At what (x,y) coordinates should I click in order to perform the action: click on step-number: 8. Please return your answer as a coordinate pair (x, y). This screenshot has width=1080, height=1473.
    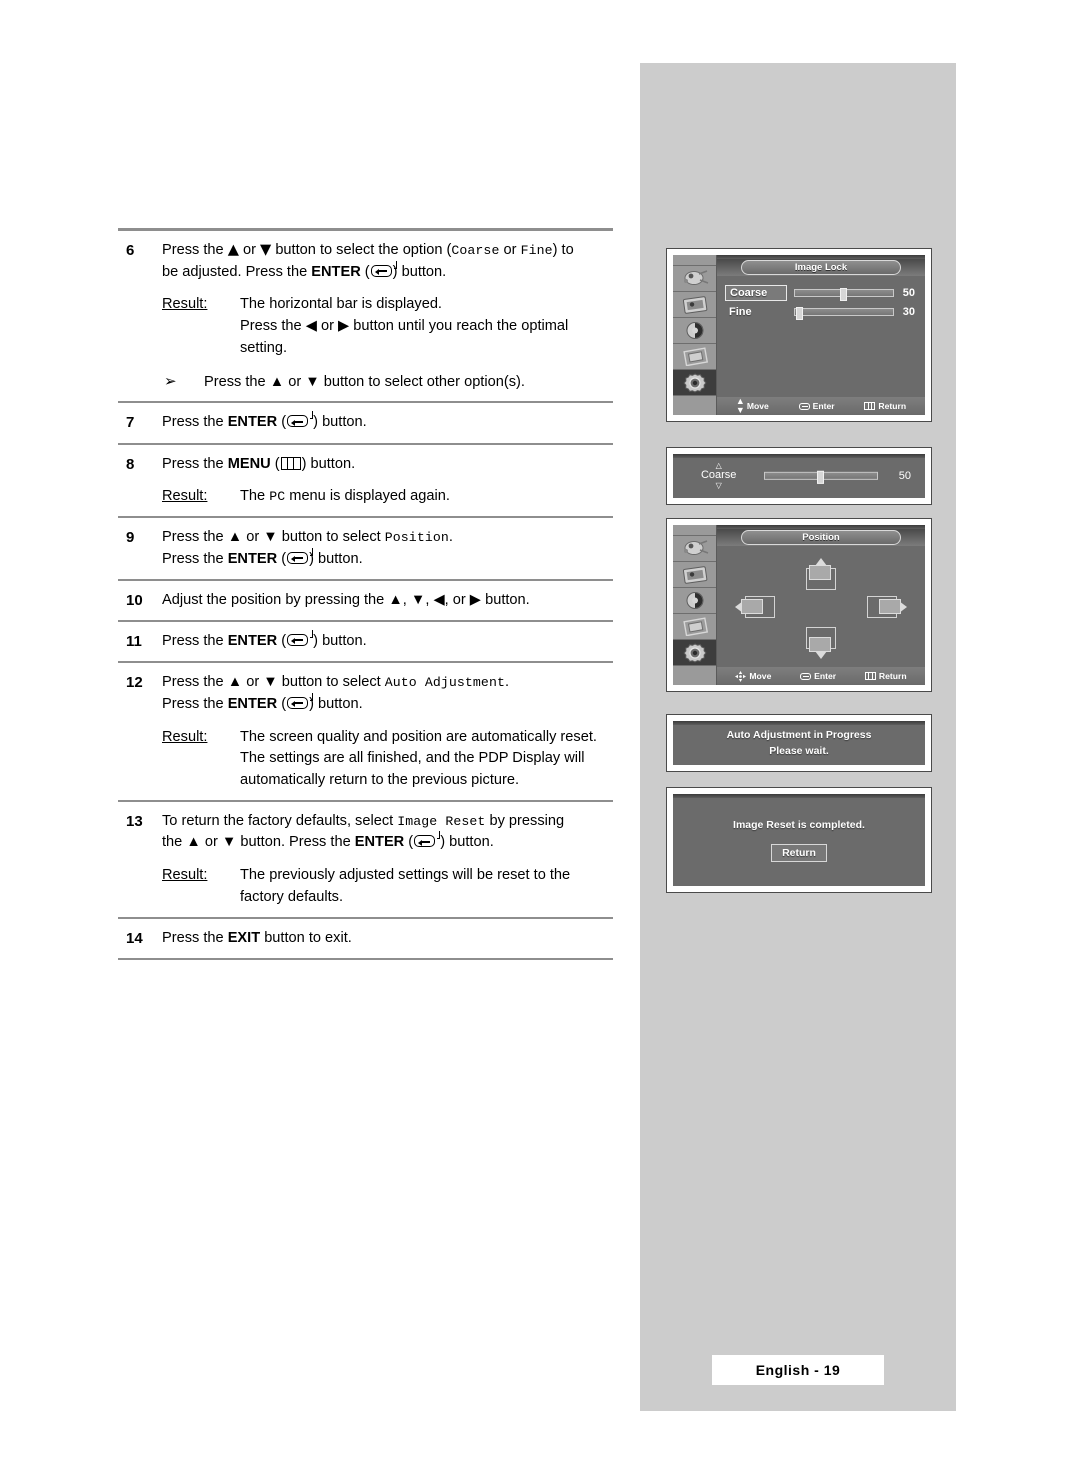
    Looking at the image, I should click on (130, 464).